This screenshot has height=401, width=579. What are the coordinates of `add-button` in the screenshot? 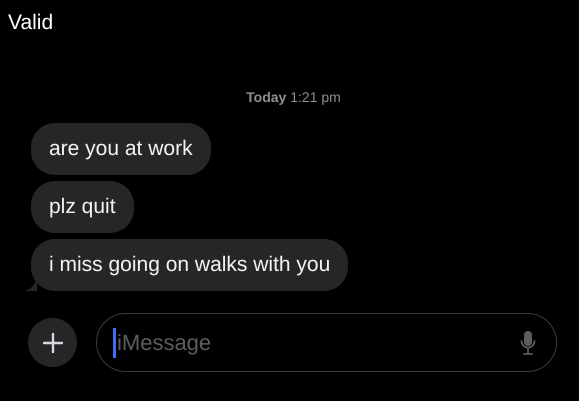 It's located at (52, 342).